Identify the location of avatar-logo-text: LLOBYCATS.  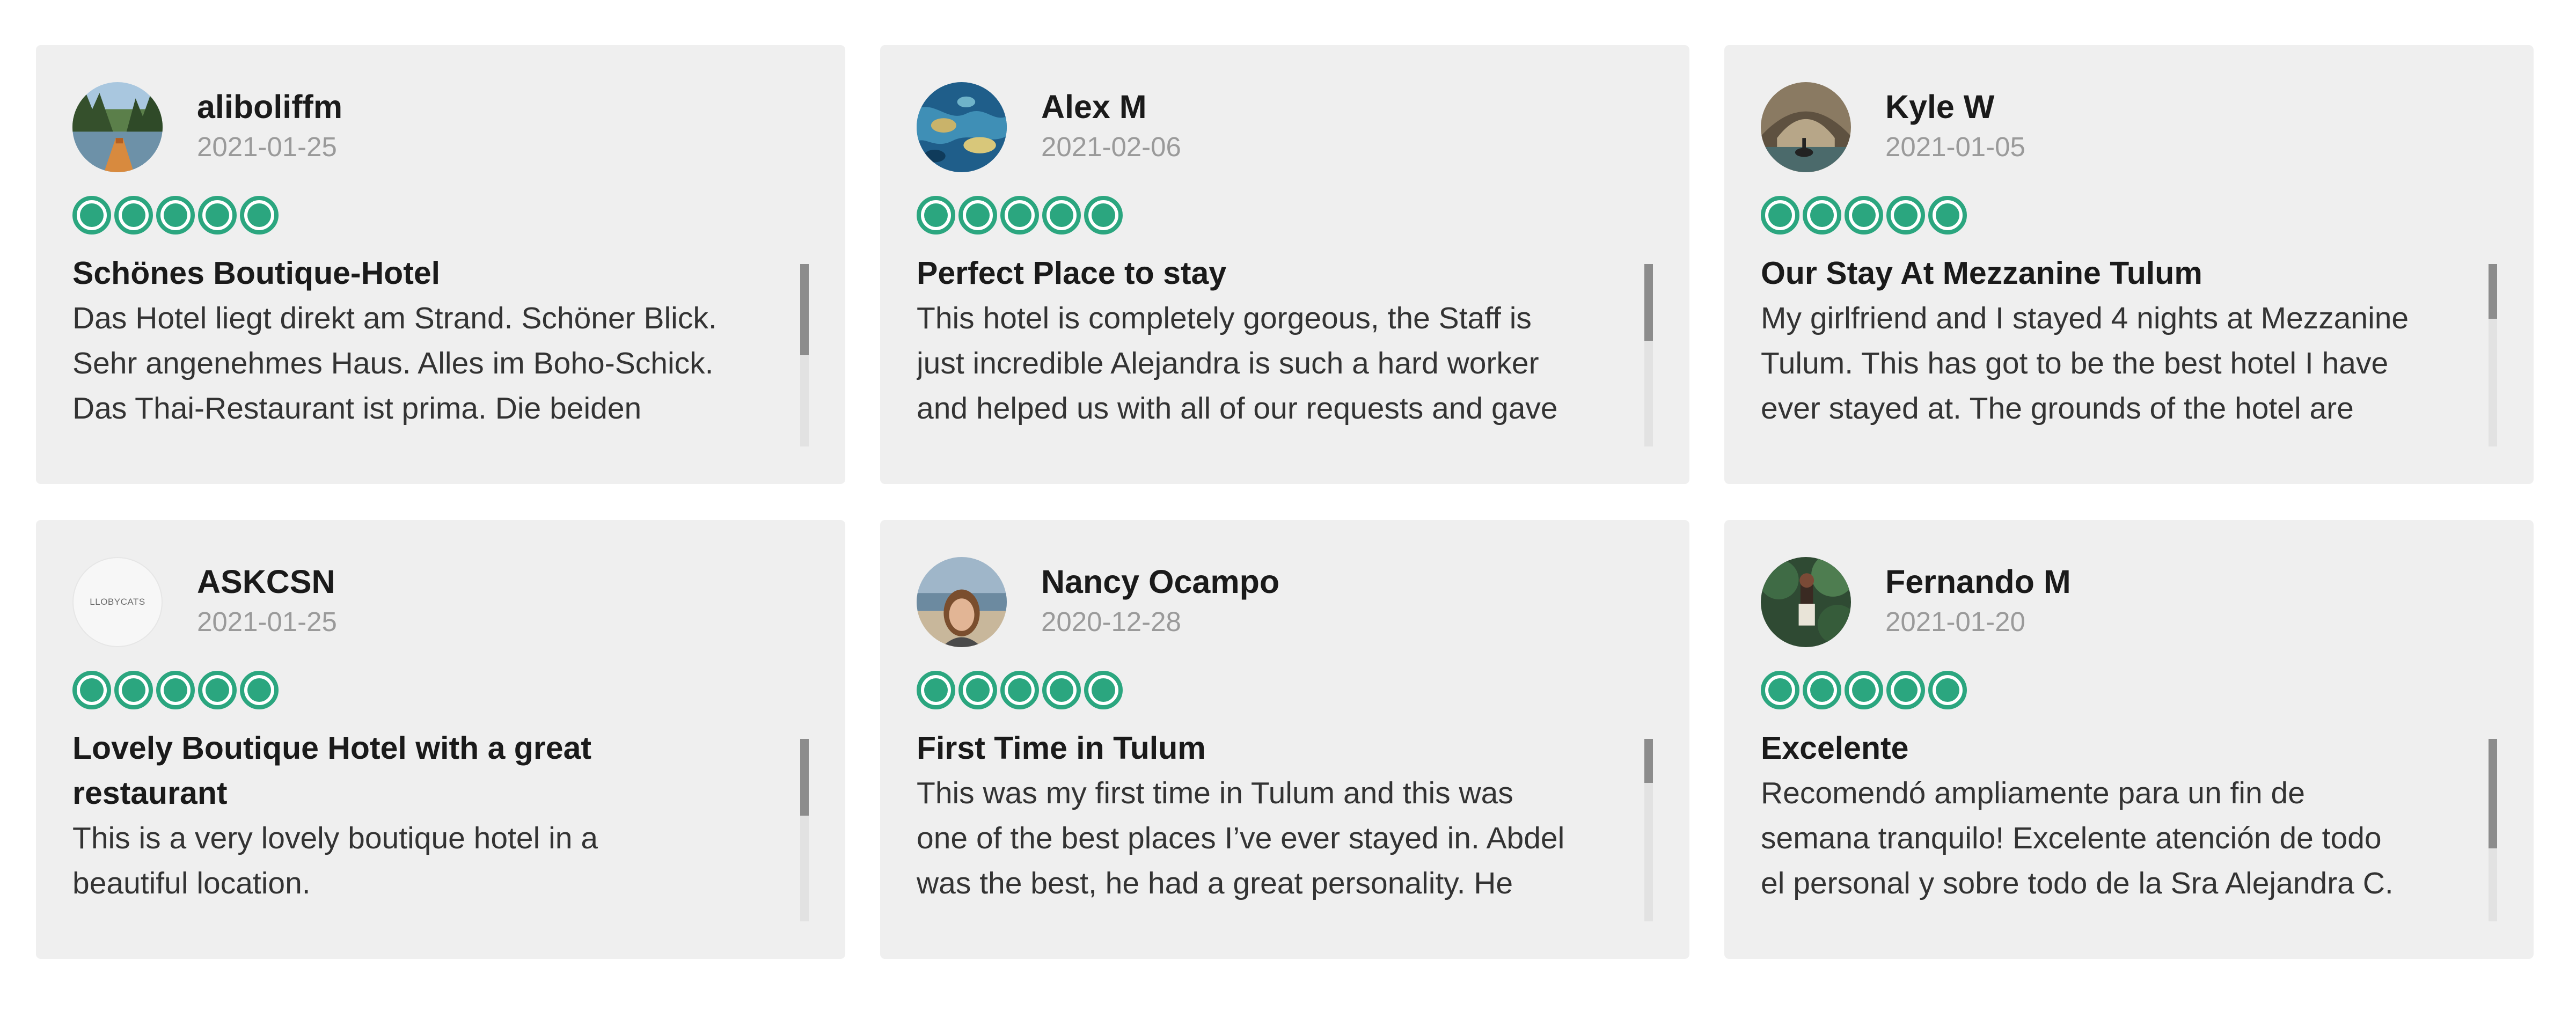
(117, 602).